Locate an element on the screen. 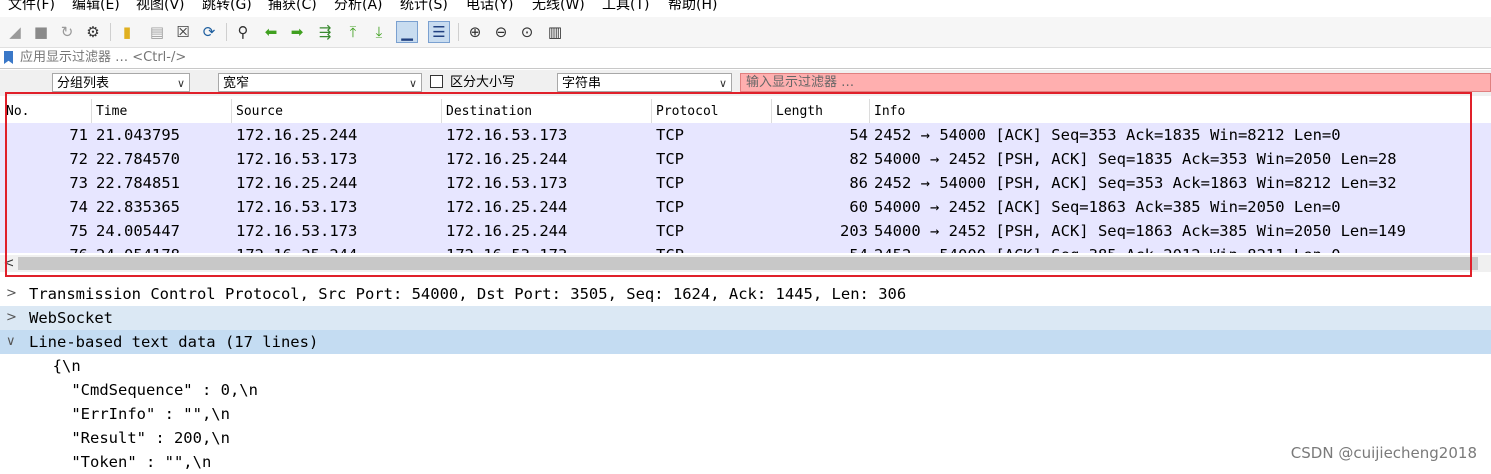 The width and height of the screenshot is (1491, 474). bookmark-icon is located at coordinates (8, 57).